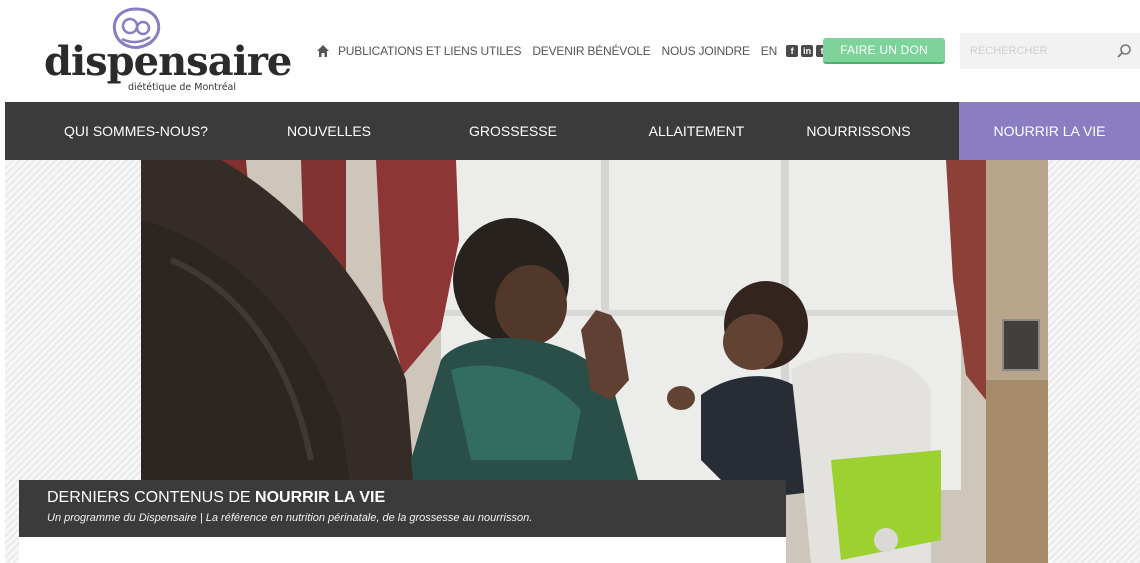 The width and height of the screenshot is (1140, 563). What do you see at coordinates (430, 51) in the screenshot?
I see `publications-link: PUBLICATIONS ET LIENS UTILES` at bounding box center [430, 51].